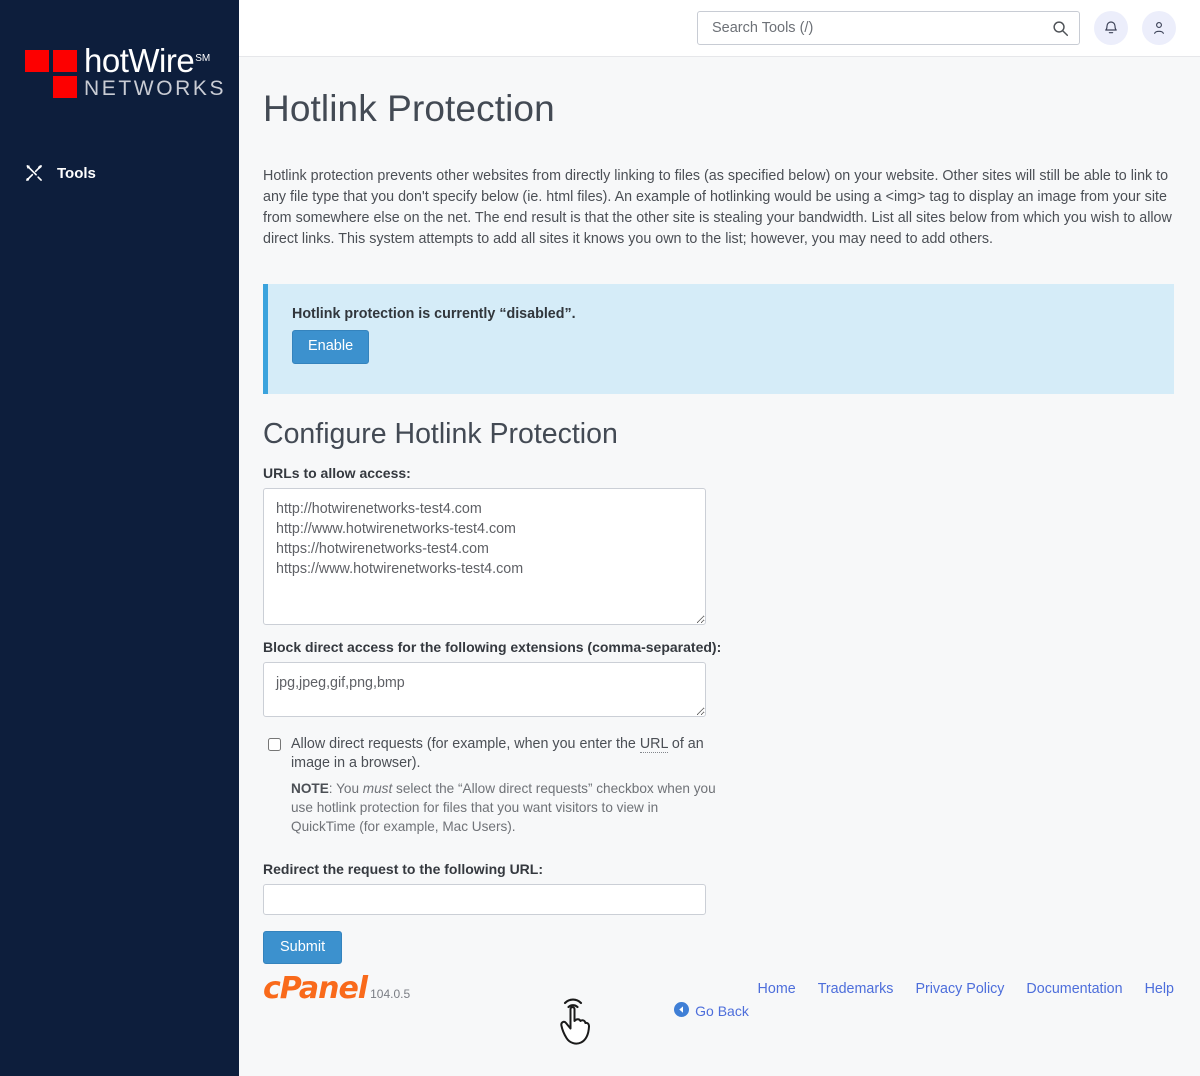 This screenshot has width=1200, height=1076. Describe the element at coordinates (1159, 989) in the screenshot. I see `footer-link-help: Help` at that location.